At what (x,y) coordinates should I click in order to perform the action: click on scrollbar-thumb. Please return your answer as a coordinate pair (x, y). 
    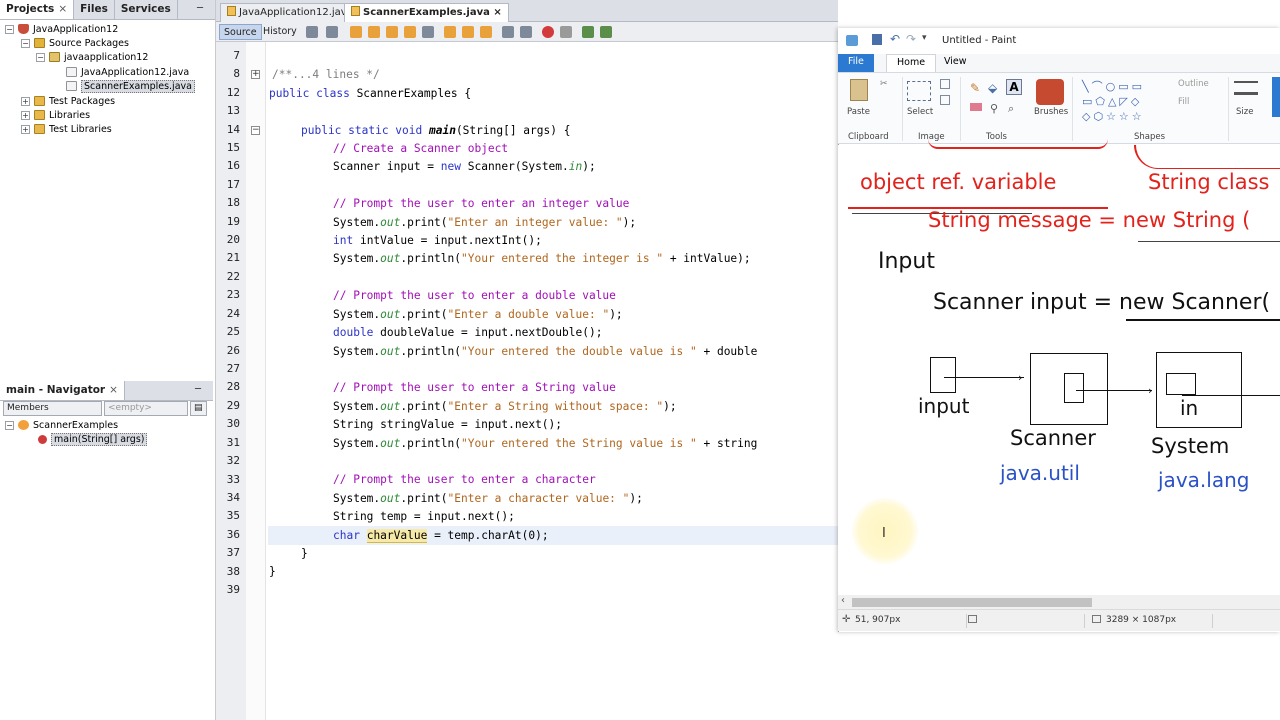
    Looking at the image, I should click on (972, 602).